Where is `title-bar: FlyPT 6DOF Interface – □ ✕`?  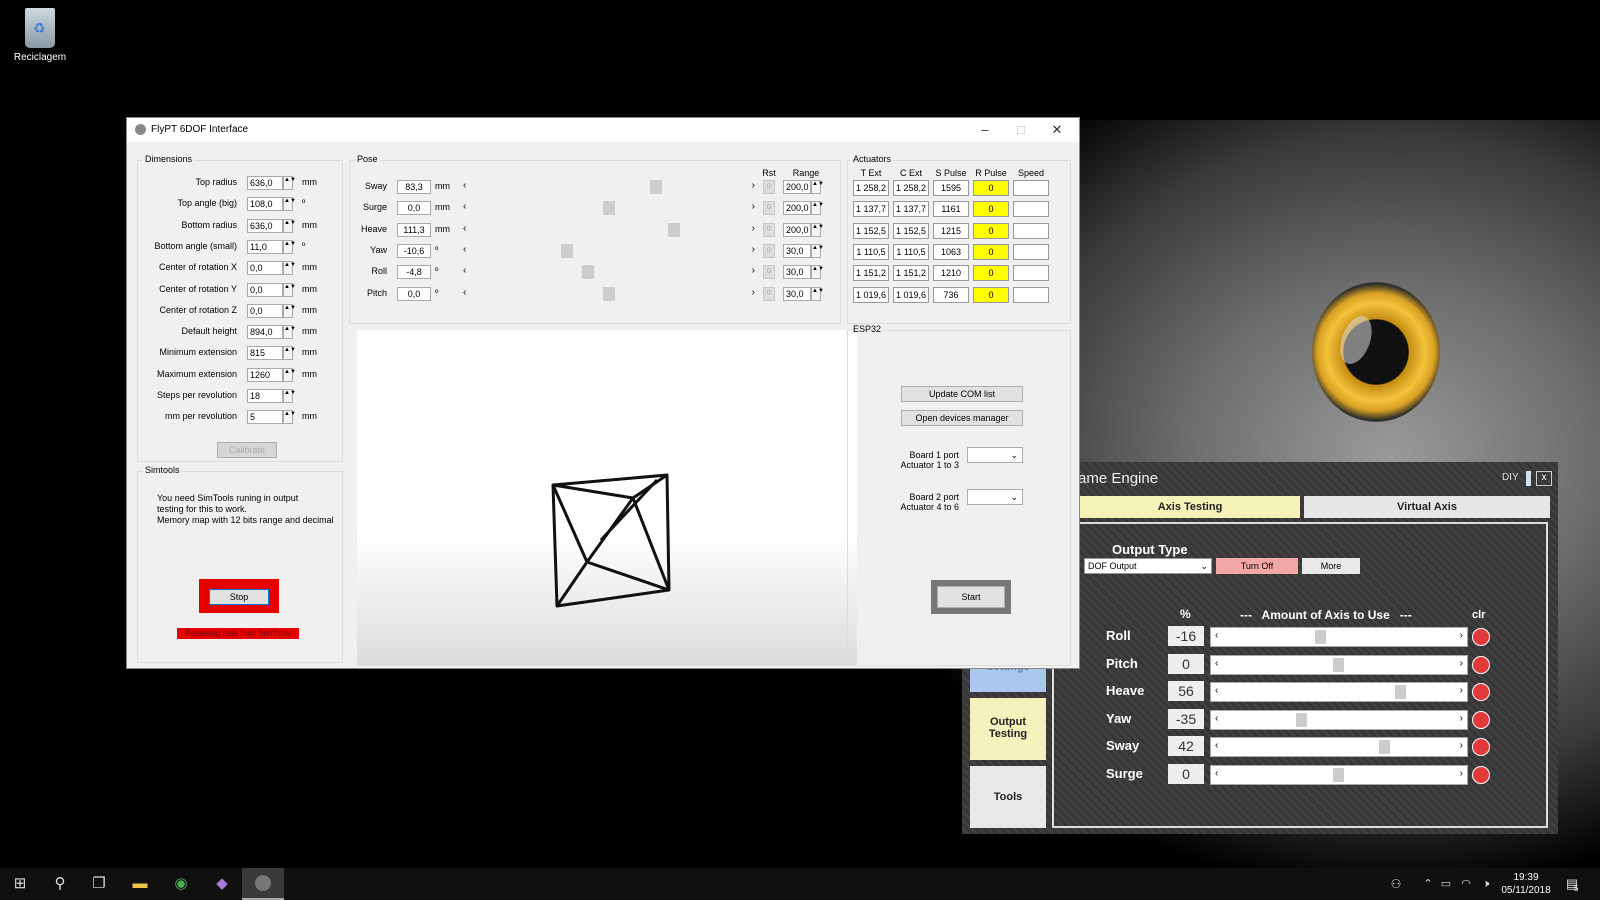 title-bar: FlyPT 6DOF Interface – □ ✕ is located at coordinates (603, 130).